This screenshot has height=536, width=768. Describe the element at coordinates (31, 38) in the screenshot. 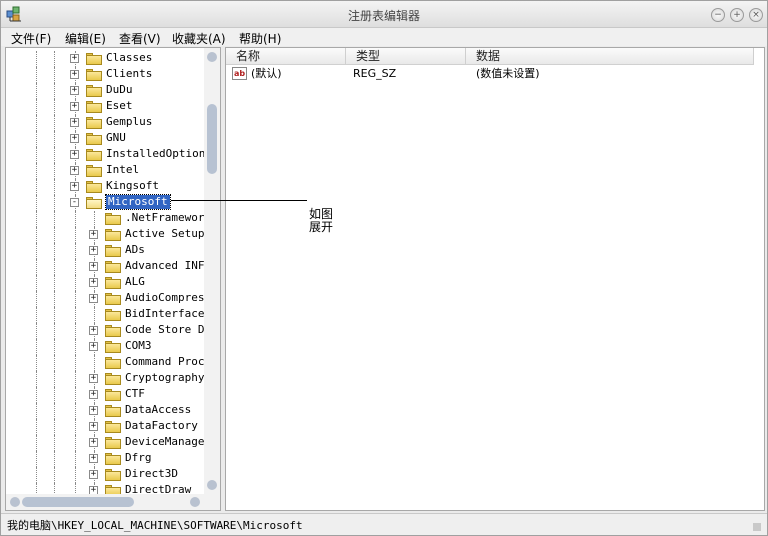

I see `menu-file: 文件(F)` at that location.